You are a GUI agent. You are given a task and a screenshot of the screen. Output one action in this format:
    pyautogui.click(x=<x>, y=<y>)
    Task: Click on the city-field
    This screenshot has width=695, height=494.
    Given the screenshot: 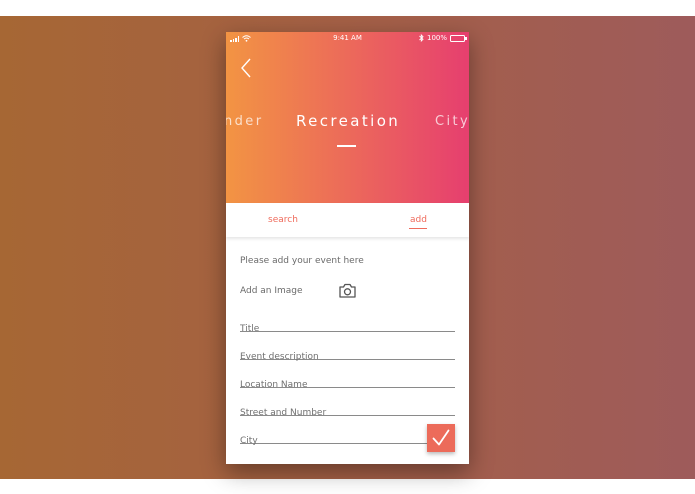 What is the action you would take?
    pyautogui.click(x=347, y=437)
    